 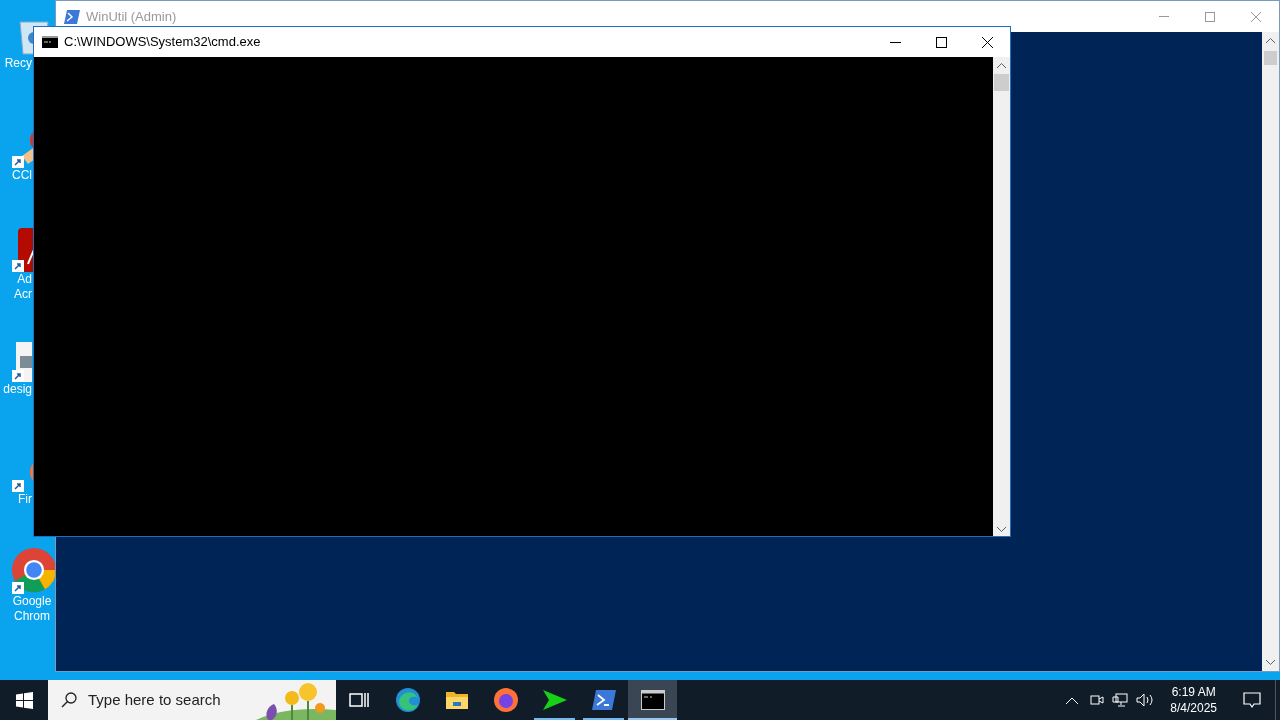 What do you see at coordinates (22, 175) in the screenshot?
I see `icon-label: CCl` at bounding box center [22, 175].